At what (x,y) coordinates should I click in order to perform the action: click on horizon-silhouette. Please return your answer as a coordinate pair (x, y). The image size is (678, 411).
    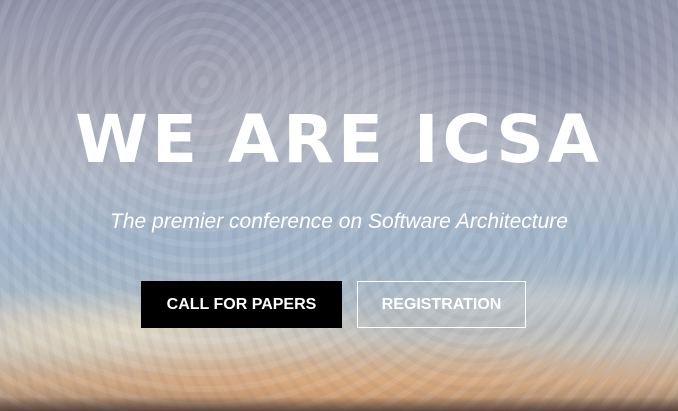
    Looking at the image, I should click on (339, 404).